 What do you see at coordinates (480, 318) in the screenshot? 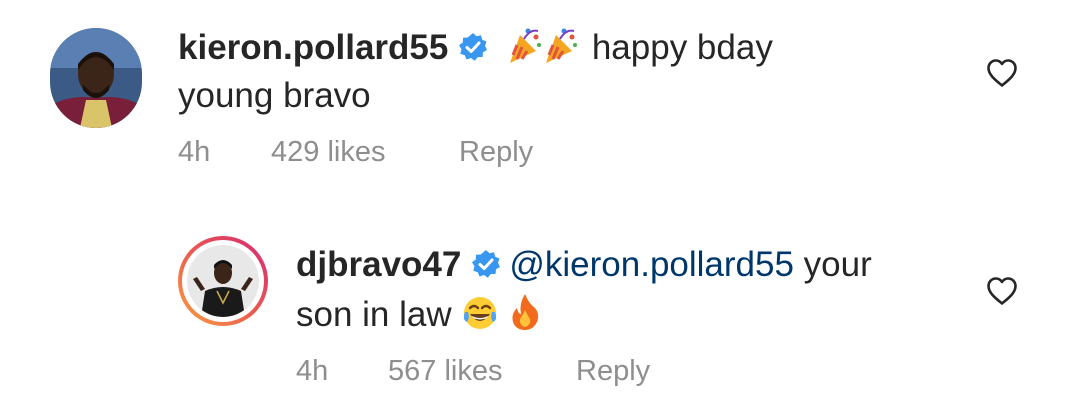
I see `face-with-tears-of-joy-emoji` at bounding box center [480, 318].